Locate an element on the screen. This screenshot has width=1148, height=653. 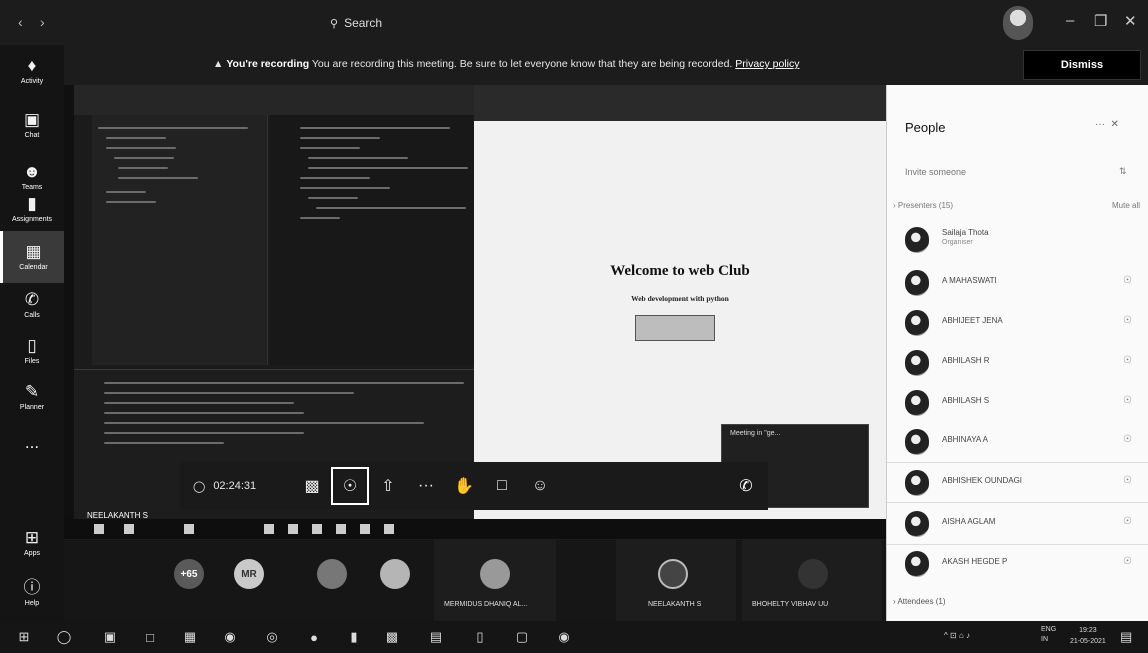
more-actions-button: ··· is located at coordinates (426, 486).